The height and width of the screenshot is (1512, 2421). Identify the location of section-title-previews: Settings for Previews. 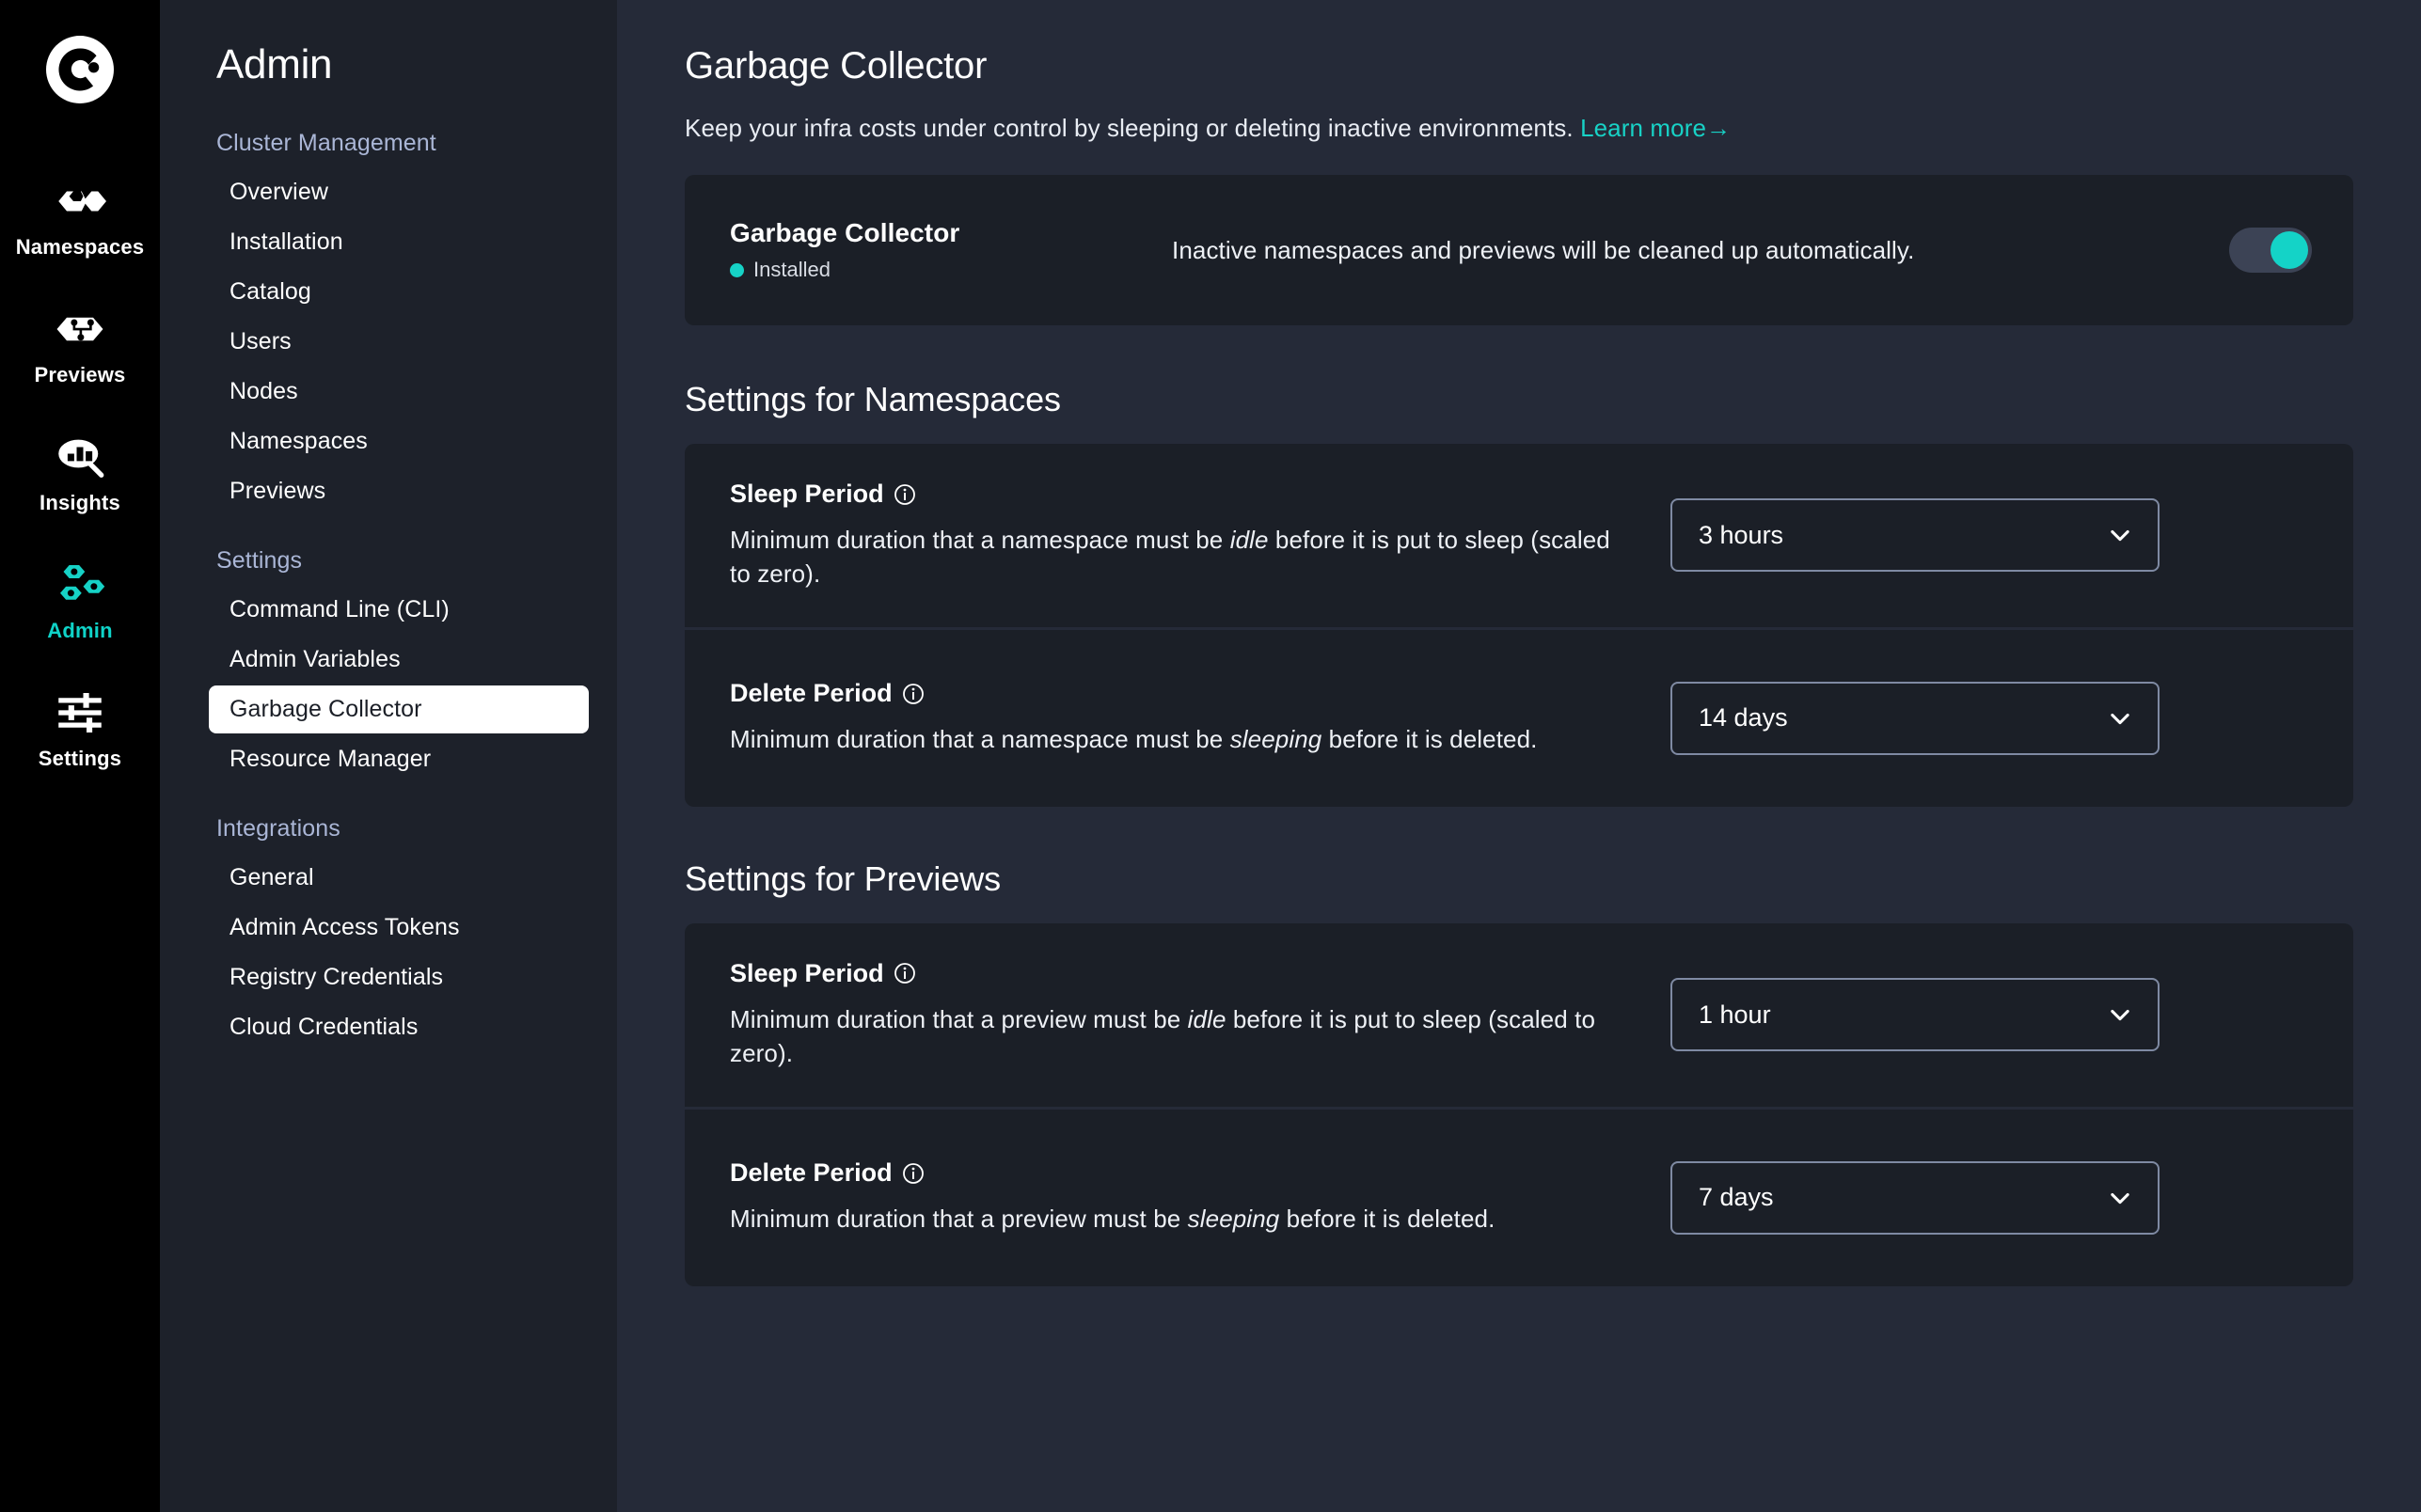
(844, 878).